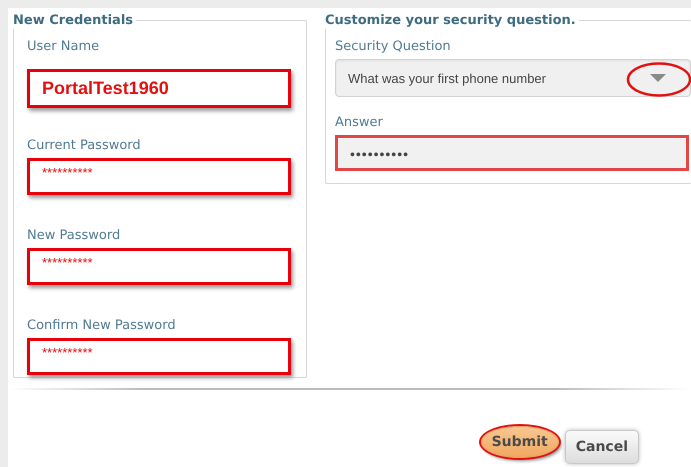 Image resolution: width=691 pixels, height=467 pixels. Describe the element at coordinates (74, 236) in the screenshot. I see `field-label: New Password` at that location.